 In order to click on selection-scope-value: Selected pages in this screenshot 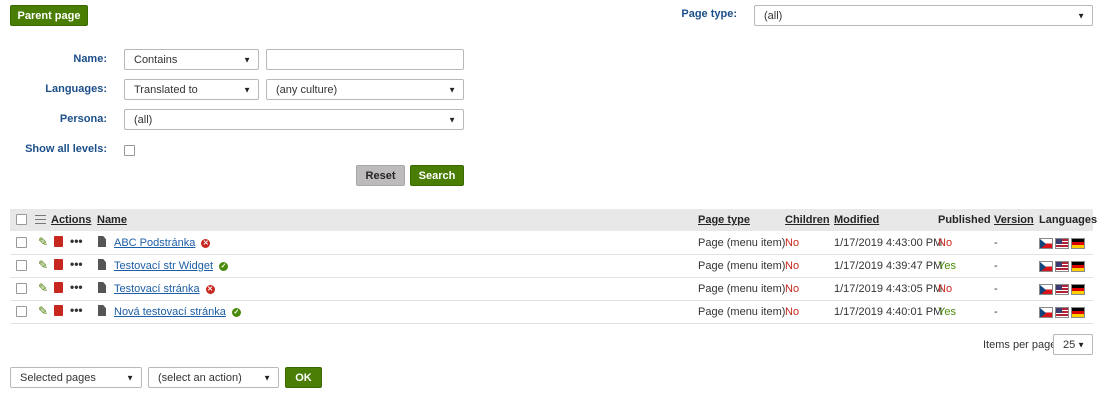, I will do `click(58, 377)`.